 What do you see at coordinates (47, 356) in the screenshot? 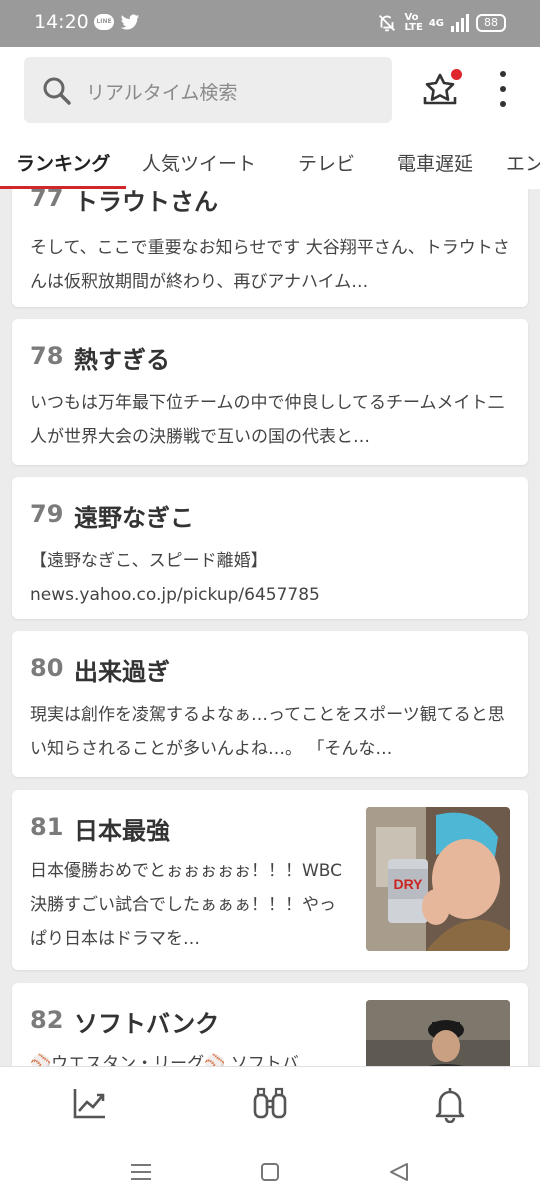
I see `trend-rank: 78` at bounding box center [47, 356].